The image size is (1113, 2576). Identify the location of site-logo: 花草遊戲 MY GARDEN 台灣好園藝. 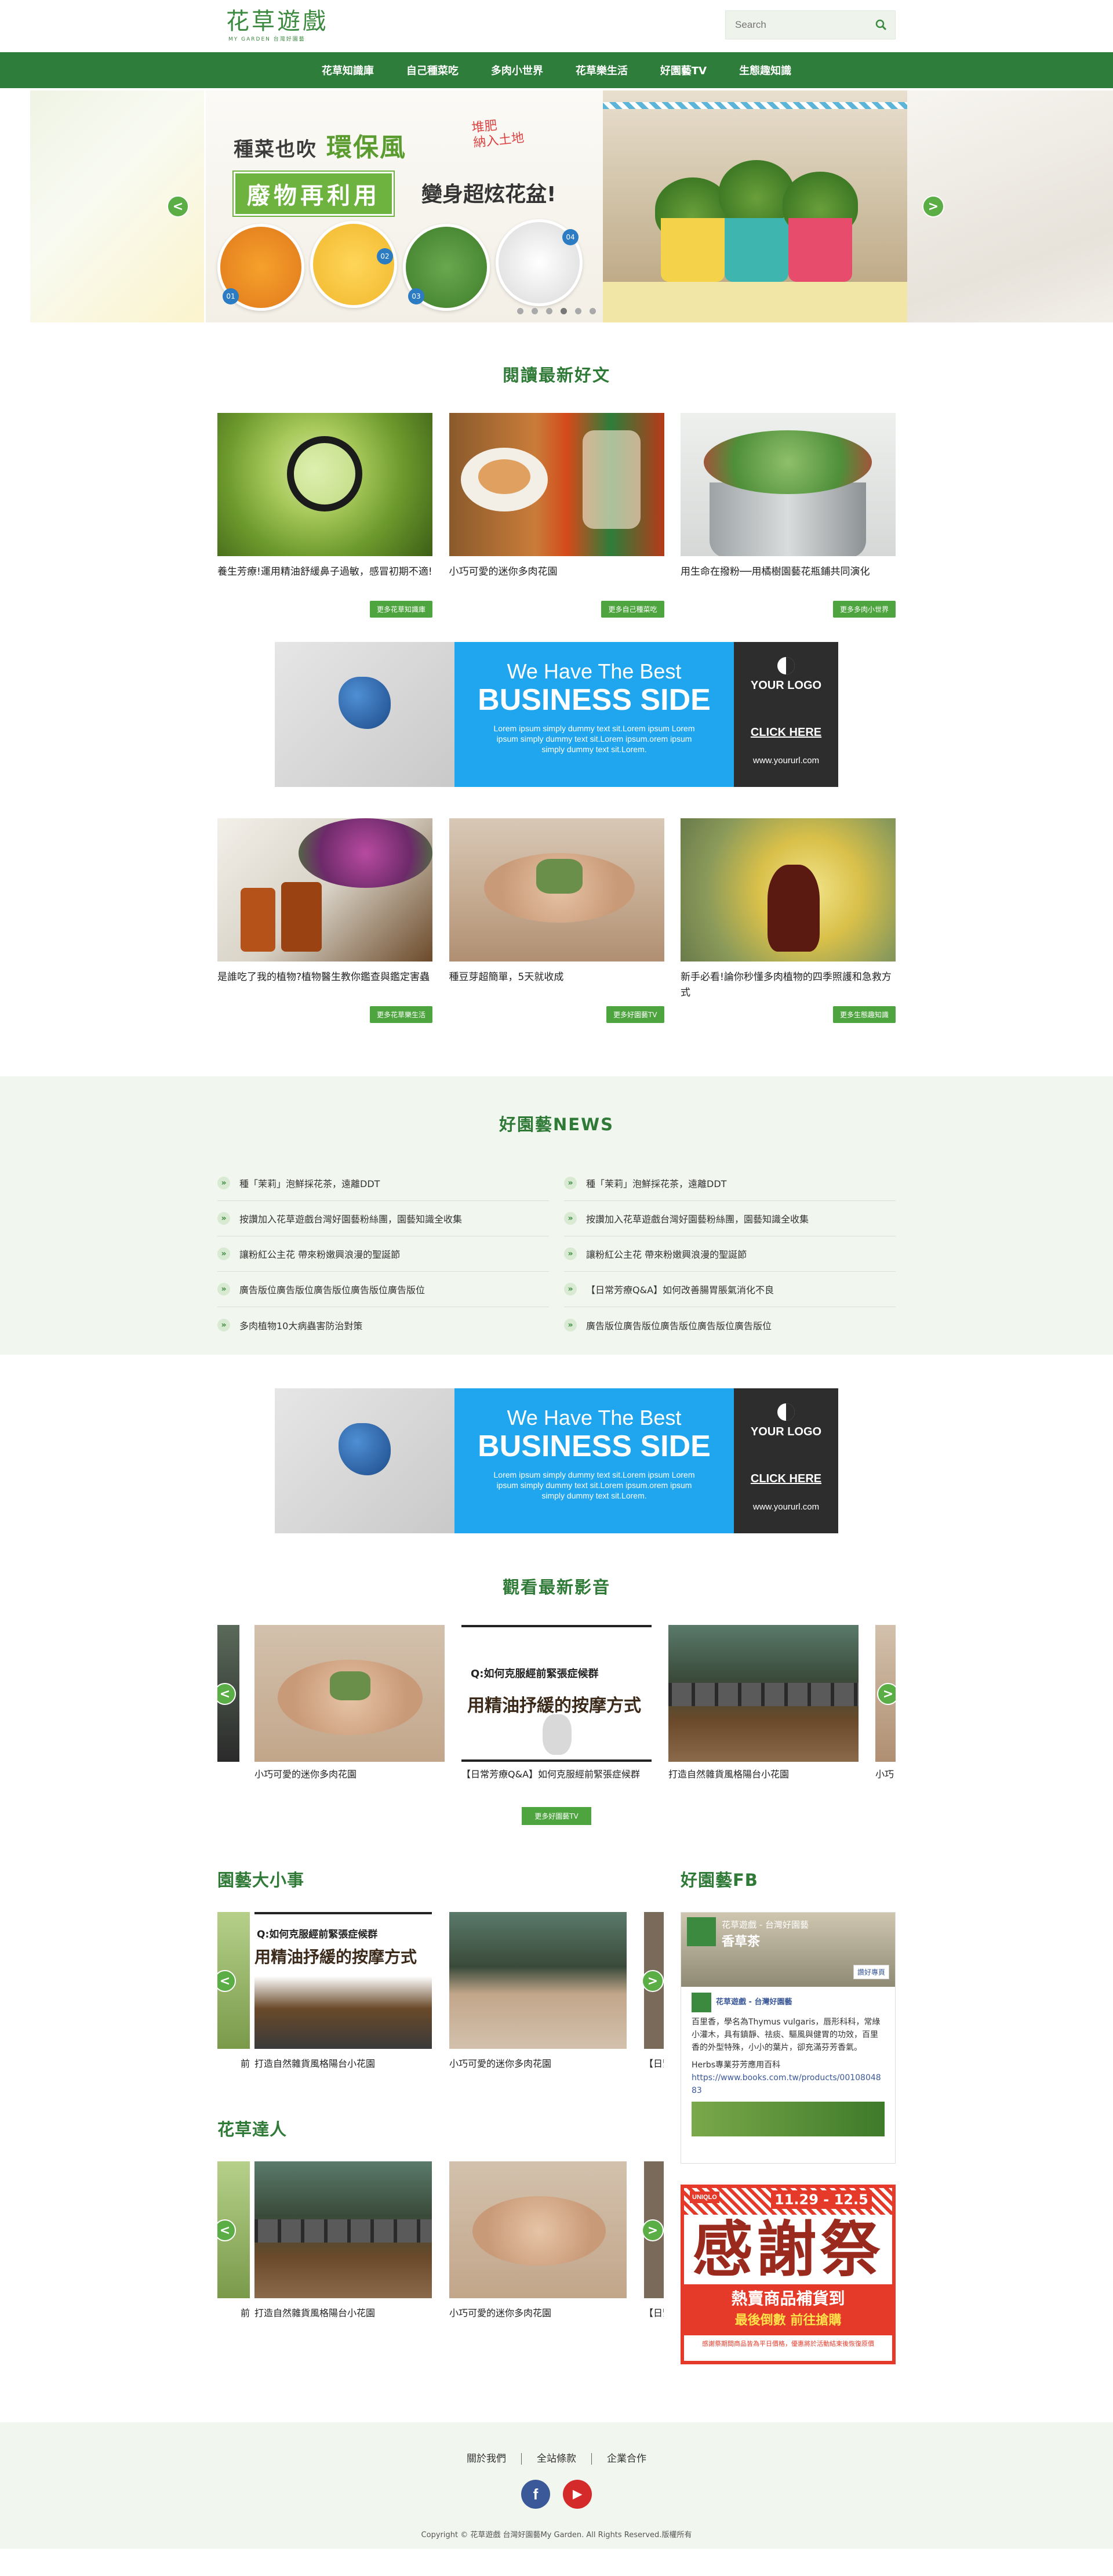
(278, 26).